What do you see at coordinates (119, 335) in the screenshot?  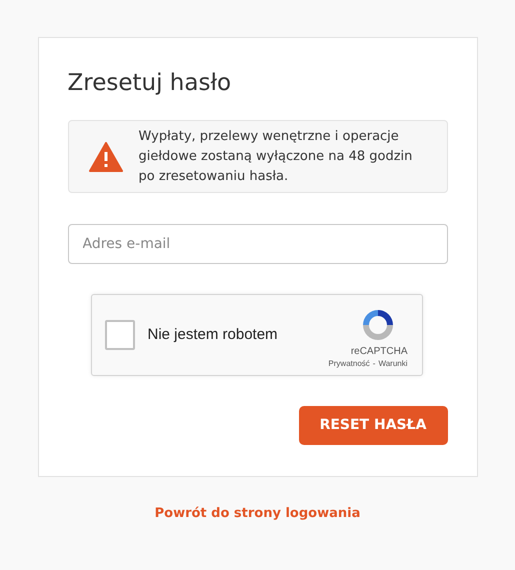 I see `captcha-checkbox` at bounding box center [119, 335].